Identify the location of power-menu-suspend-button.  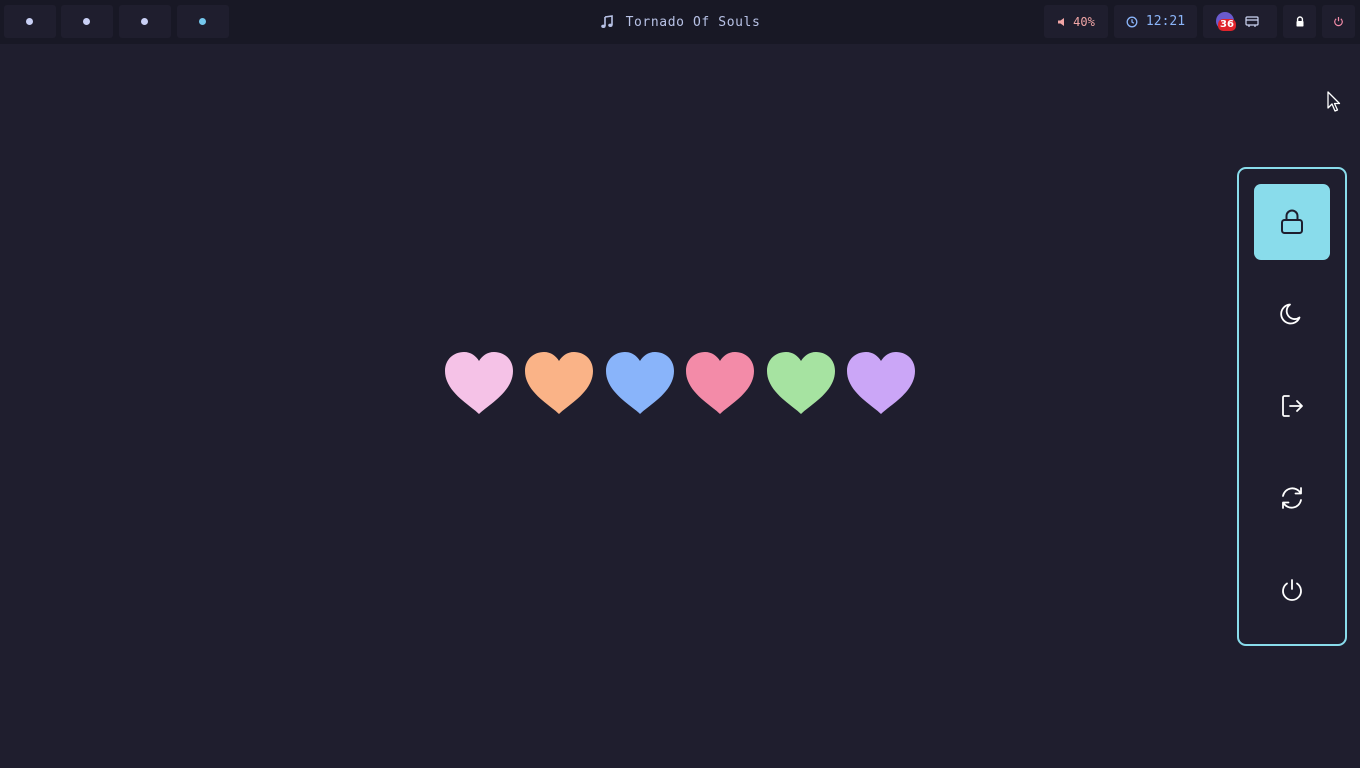
(1292, 314).